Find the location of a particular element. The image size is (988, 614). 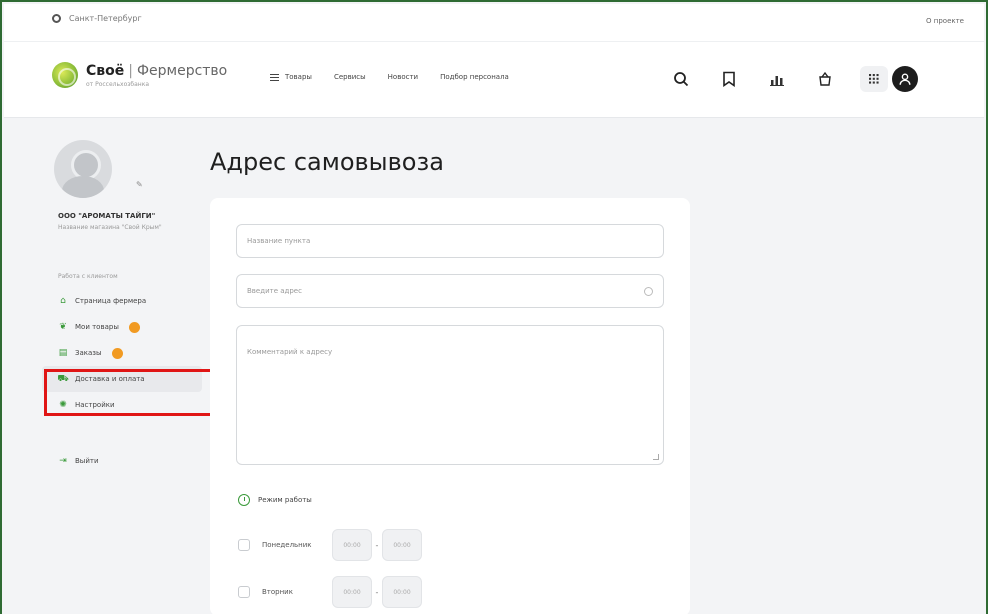

edit-icon: ✎ is located at coordinates (139, 184).